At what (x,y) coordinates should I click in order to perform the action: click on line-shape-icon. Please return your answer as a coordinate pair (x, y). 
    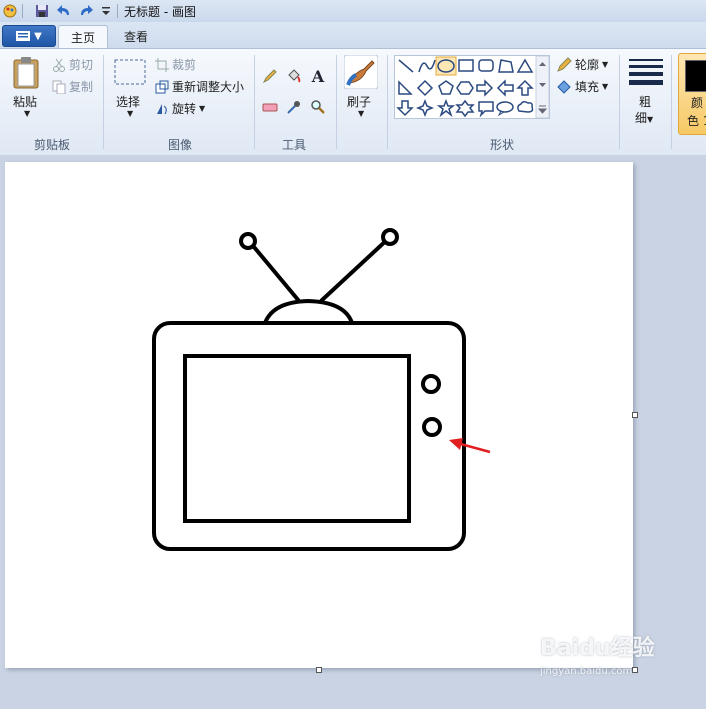
    Looking at the image, I should click on (406, 66).